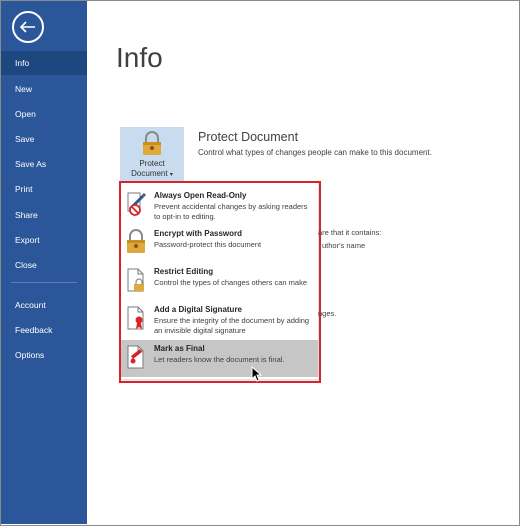 This screenshot has width=520, height=526. What do you see at coordinates (350, 232) in the screenshot?
I see `partial-text-1: are that it contains:` at bounding box center [350, 232].